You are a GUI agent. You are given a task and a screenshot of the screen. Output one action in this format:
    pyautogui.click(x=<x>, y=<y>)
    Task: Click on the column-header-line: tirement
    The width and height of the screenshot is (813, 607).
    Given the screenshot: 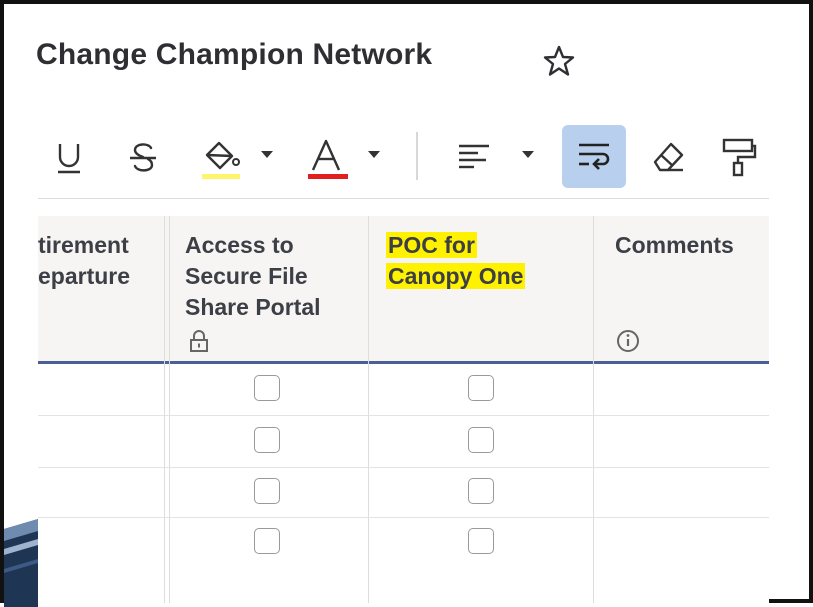 What is the action you would take?
    pyautogui.click(x=83, y=245)
    